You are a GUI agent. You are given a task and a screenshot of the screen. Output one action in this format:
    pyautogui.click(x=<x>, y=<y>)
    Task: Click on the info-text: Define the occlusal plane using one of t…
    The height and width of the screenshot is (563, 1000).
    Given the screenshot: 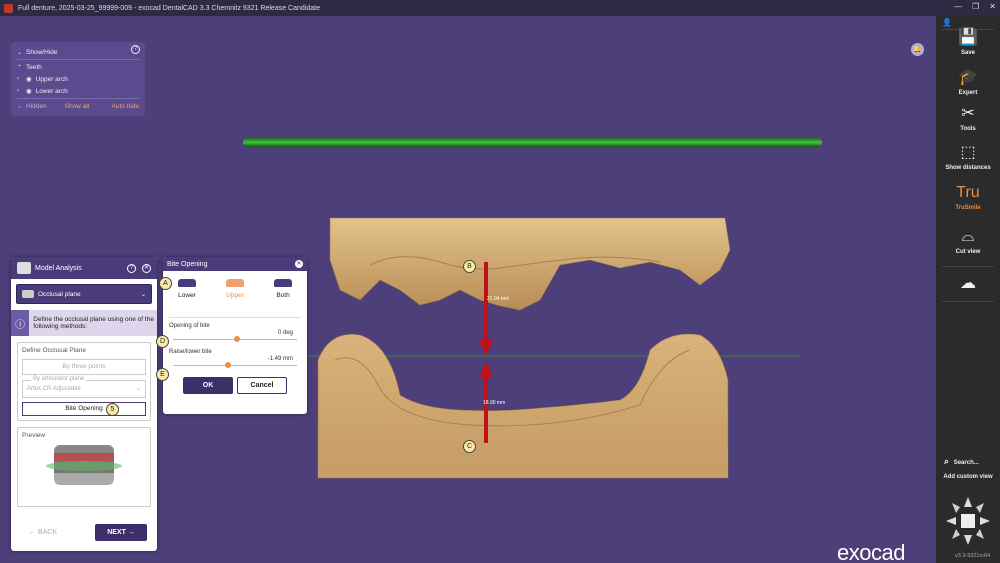 What is the action you would take?
    pyautogui.click(x=93, y=323)
    